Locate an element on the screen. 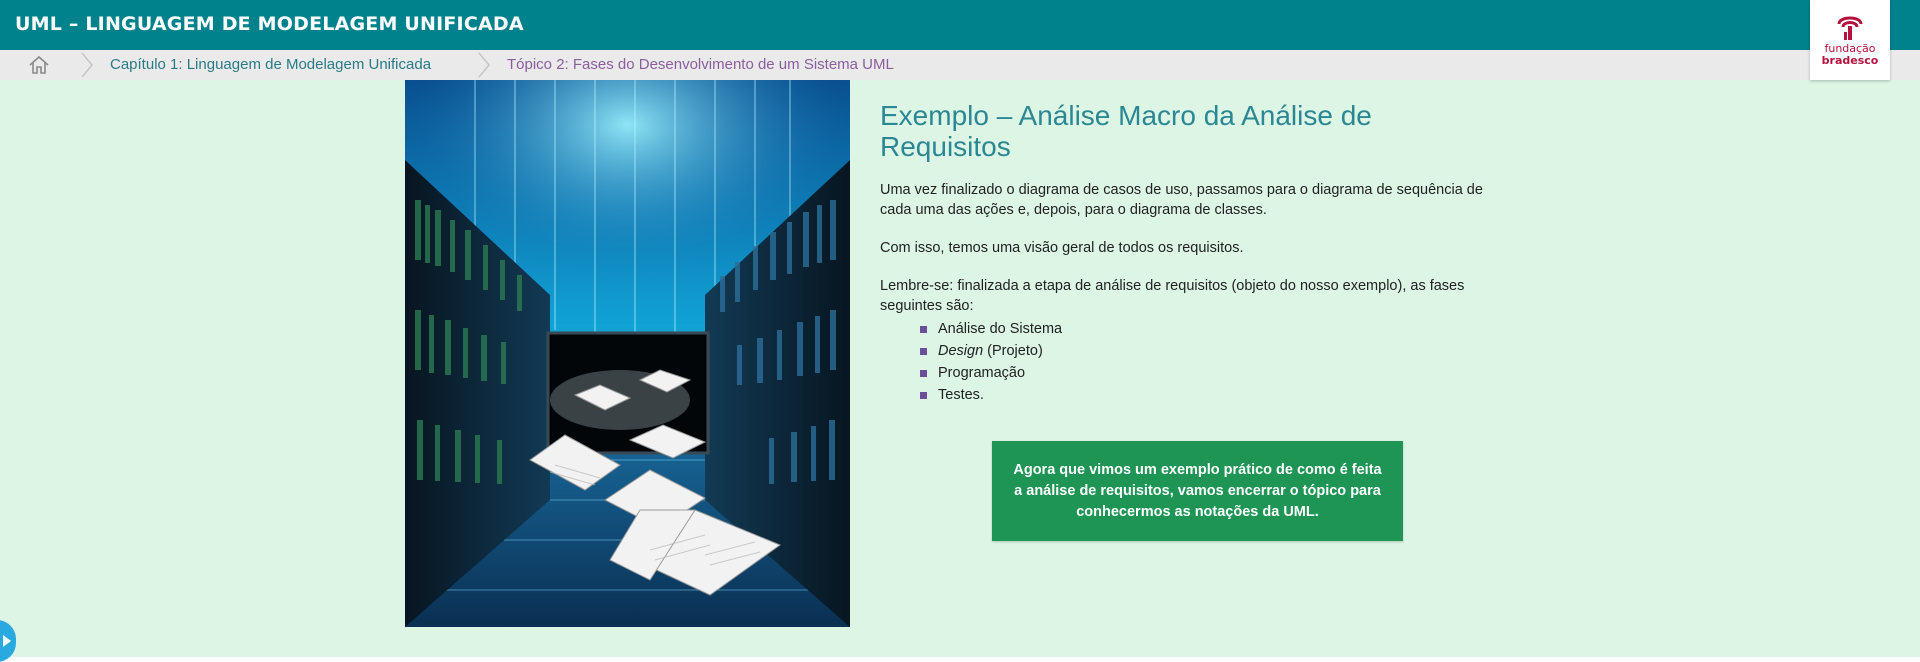  arrow-right-icon is located at coordinates (7, 641).